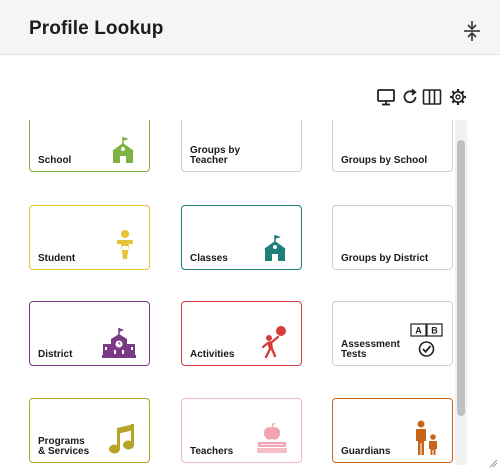 Image resolution: width=500 pixels, height=470 pixels. I want to click on tile-activities: Activities, so click(241, 333).